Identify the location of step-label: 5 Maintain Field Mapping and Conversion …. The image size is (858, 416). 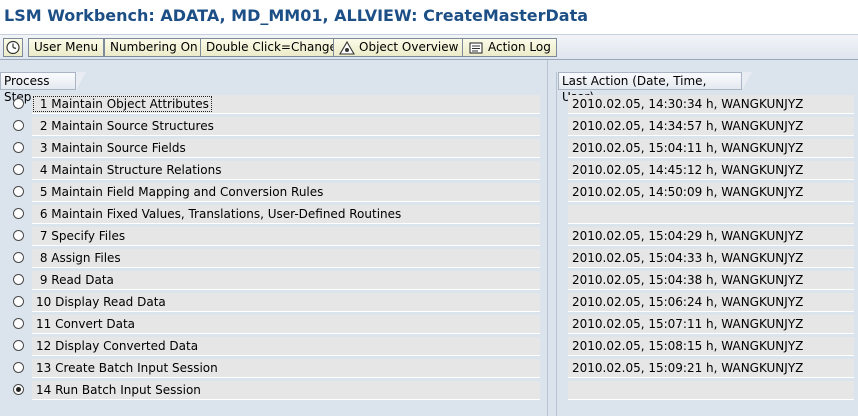
(180, 192).